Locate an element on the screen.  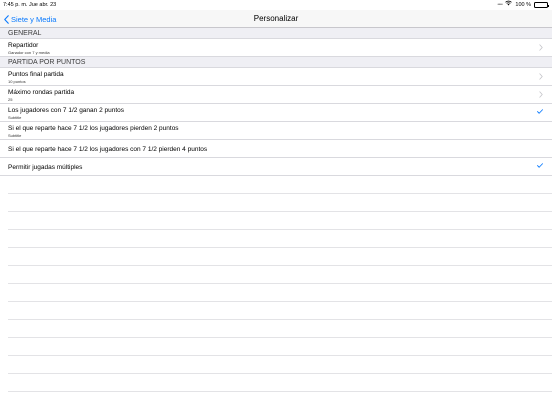
row-title: Máximo rondas partida is located at coordinates (41, 92).